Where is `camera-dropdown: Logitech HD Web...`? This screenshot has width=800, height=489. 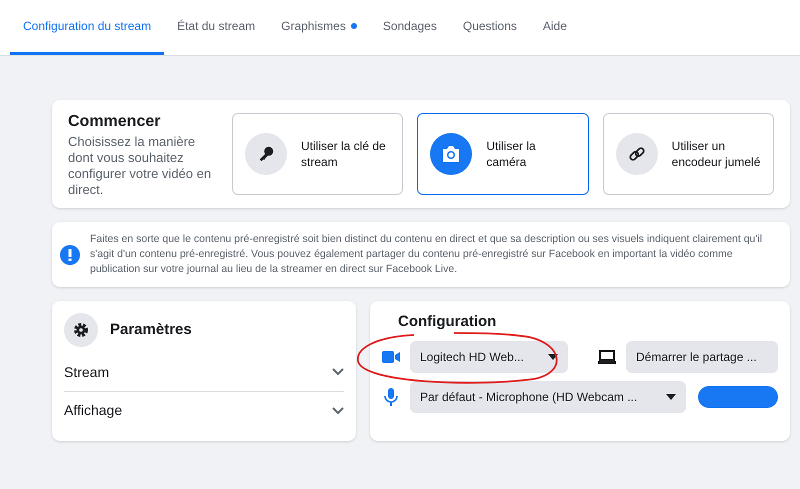 camera-dropdown: Logitech HD Web... is located at coordinates (489, 357).